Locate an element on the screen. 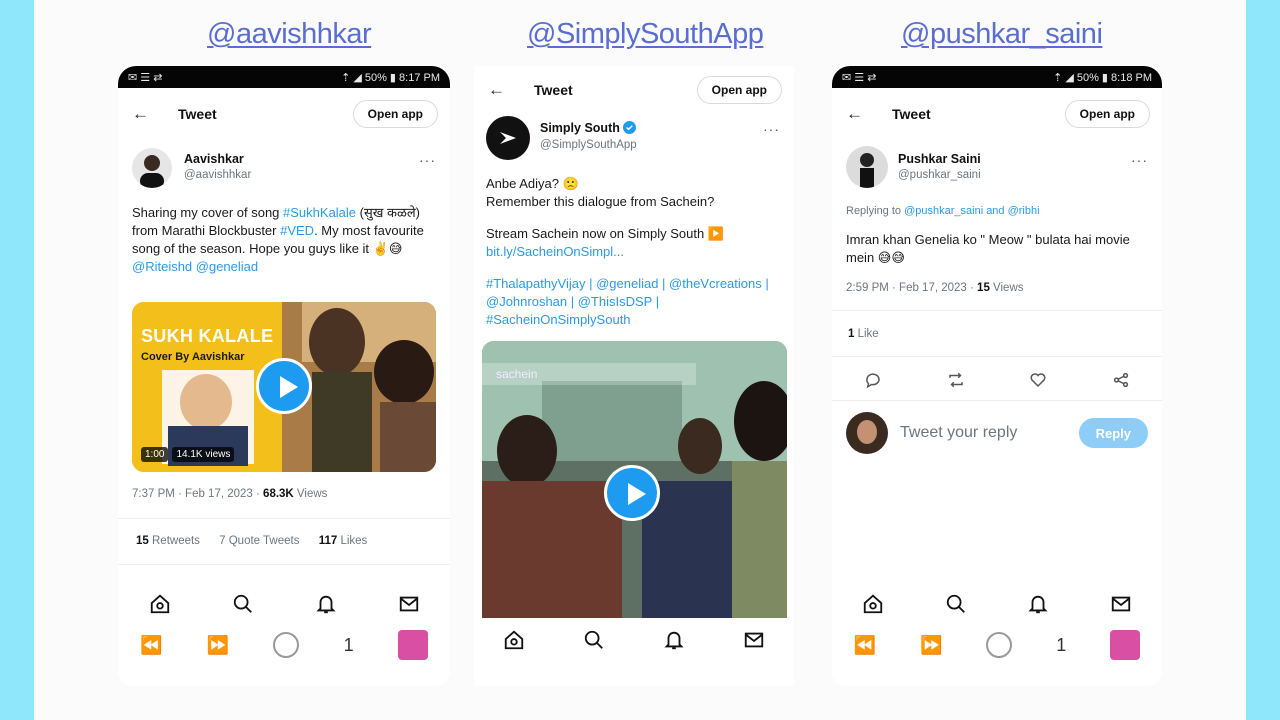  hashtag-link: #SukhKalale is located at coordinates (319, 212).